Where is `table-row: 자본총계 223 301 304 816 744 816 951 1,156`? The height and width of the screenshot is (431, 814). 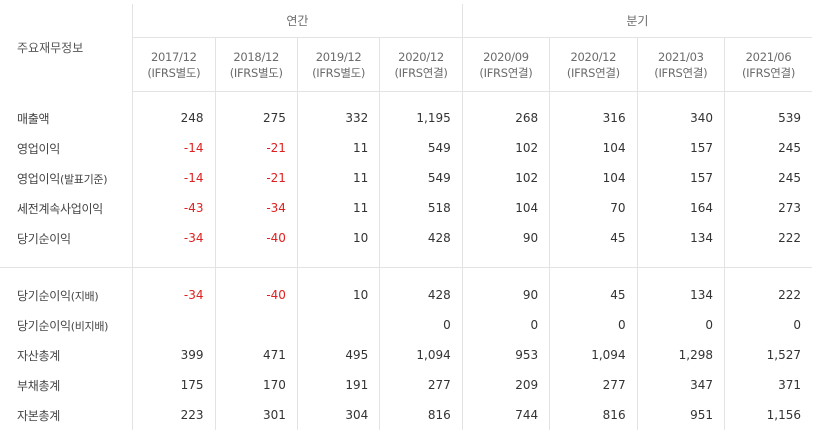
table-row: 자본총계 223 301 304 816 744 816 951 1,156 is located at coordinates (406, 415).